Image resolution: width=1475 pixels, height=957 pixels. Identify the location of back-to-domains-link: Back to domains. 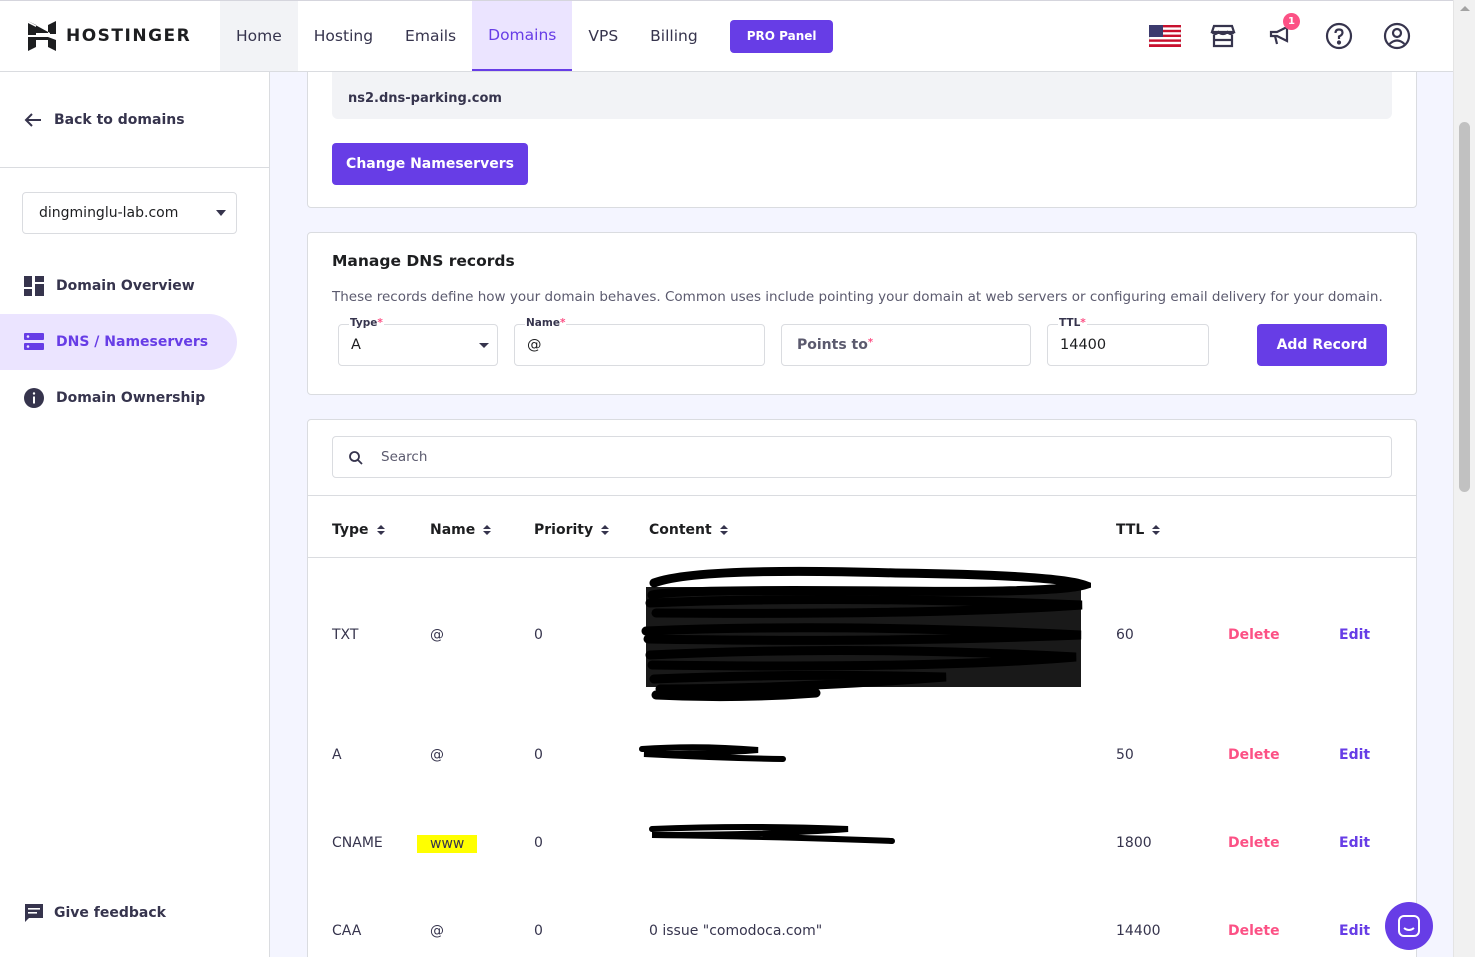
(134, 120).